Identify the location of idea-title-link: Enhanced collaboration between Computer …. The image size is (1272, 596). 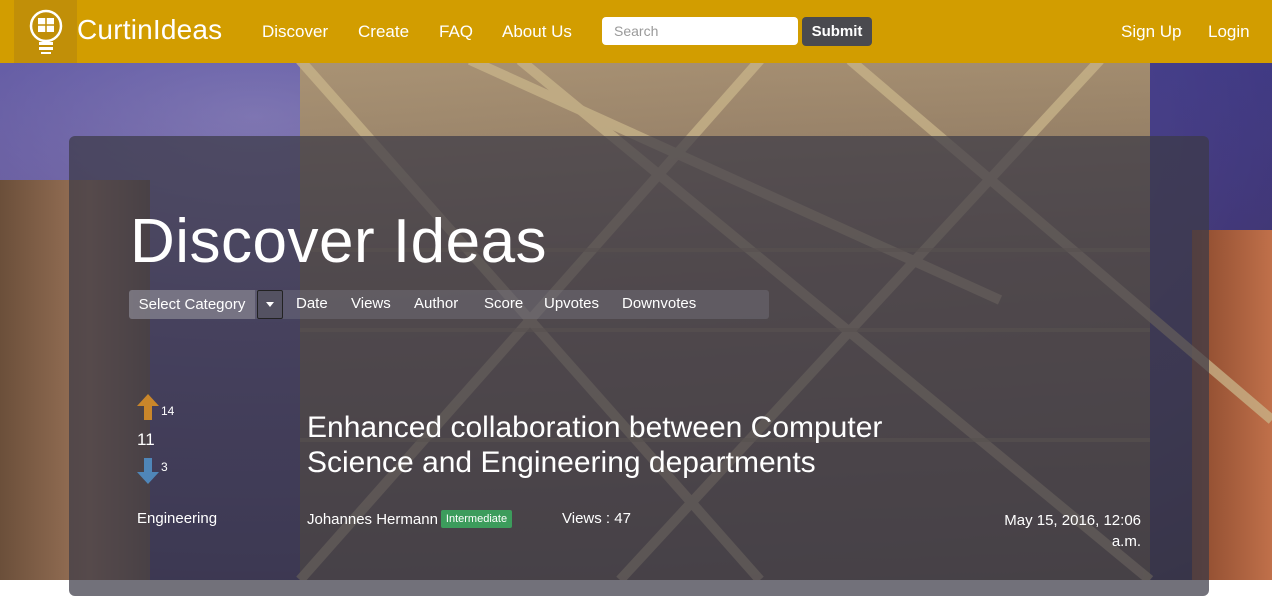
(627, 445).